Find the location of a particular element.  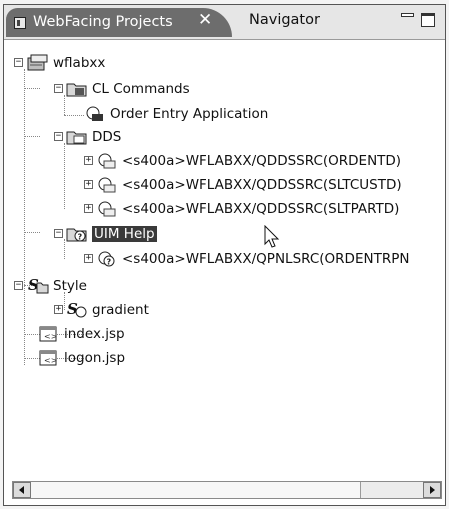

tree-label: DDS is located at coordinates (107, 137).